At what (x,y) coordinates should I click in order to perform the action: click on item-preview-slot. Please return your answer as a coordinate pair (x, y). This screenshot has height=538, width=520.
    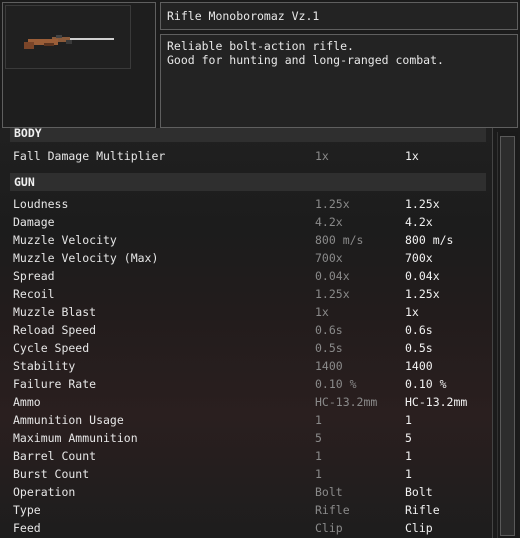
    Looking at the image, I should click on (68, 37).